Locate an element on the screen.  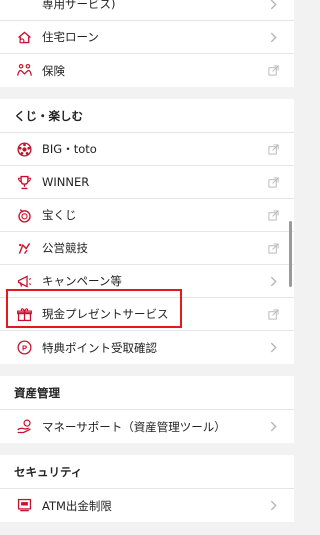
menu-item-big-toto: BIG・toto is located at coordinates (147, 149).